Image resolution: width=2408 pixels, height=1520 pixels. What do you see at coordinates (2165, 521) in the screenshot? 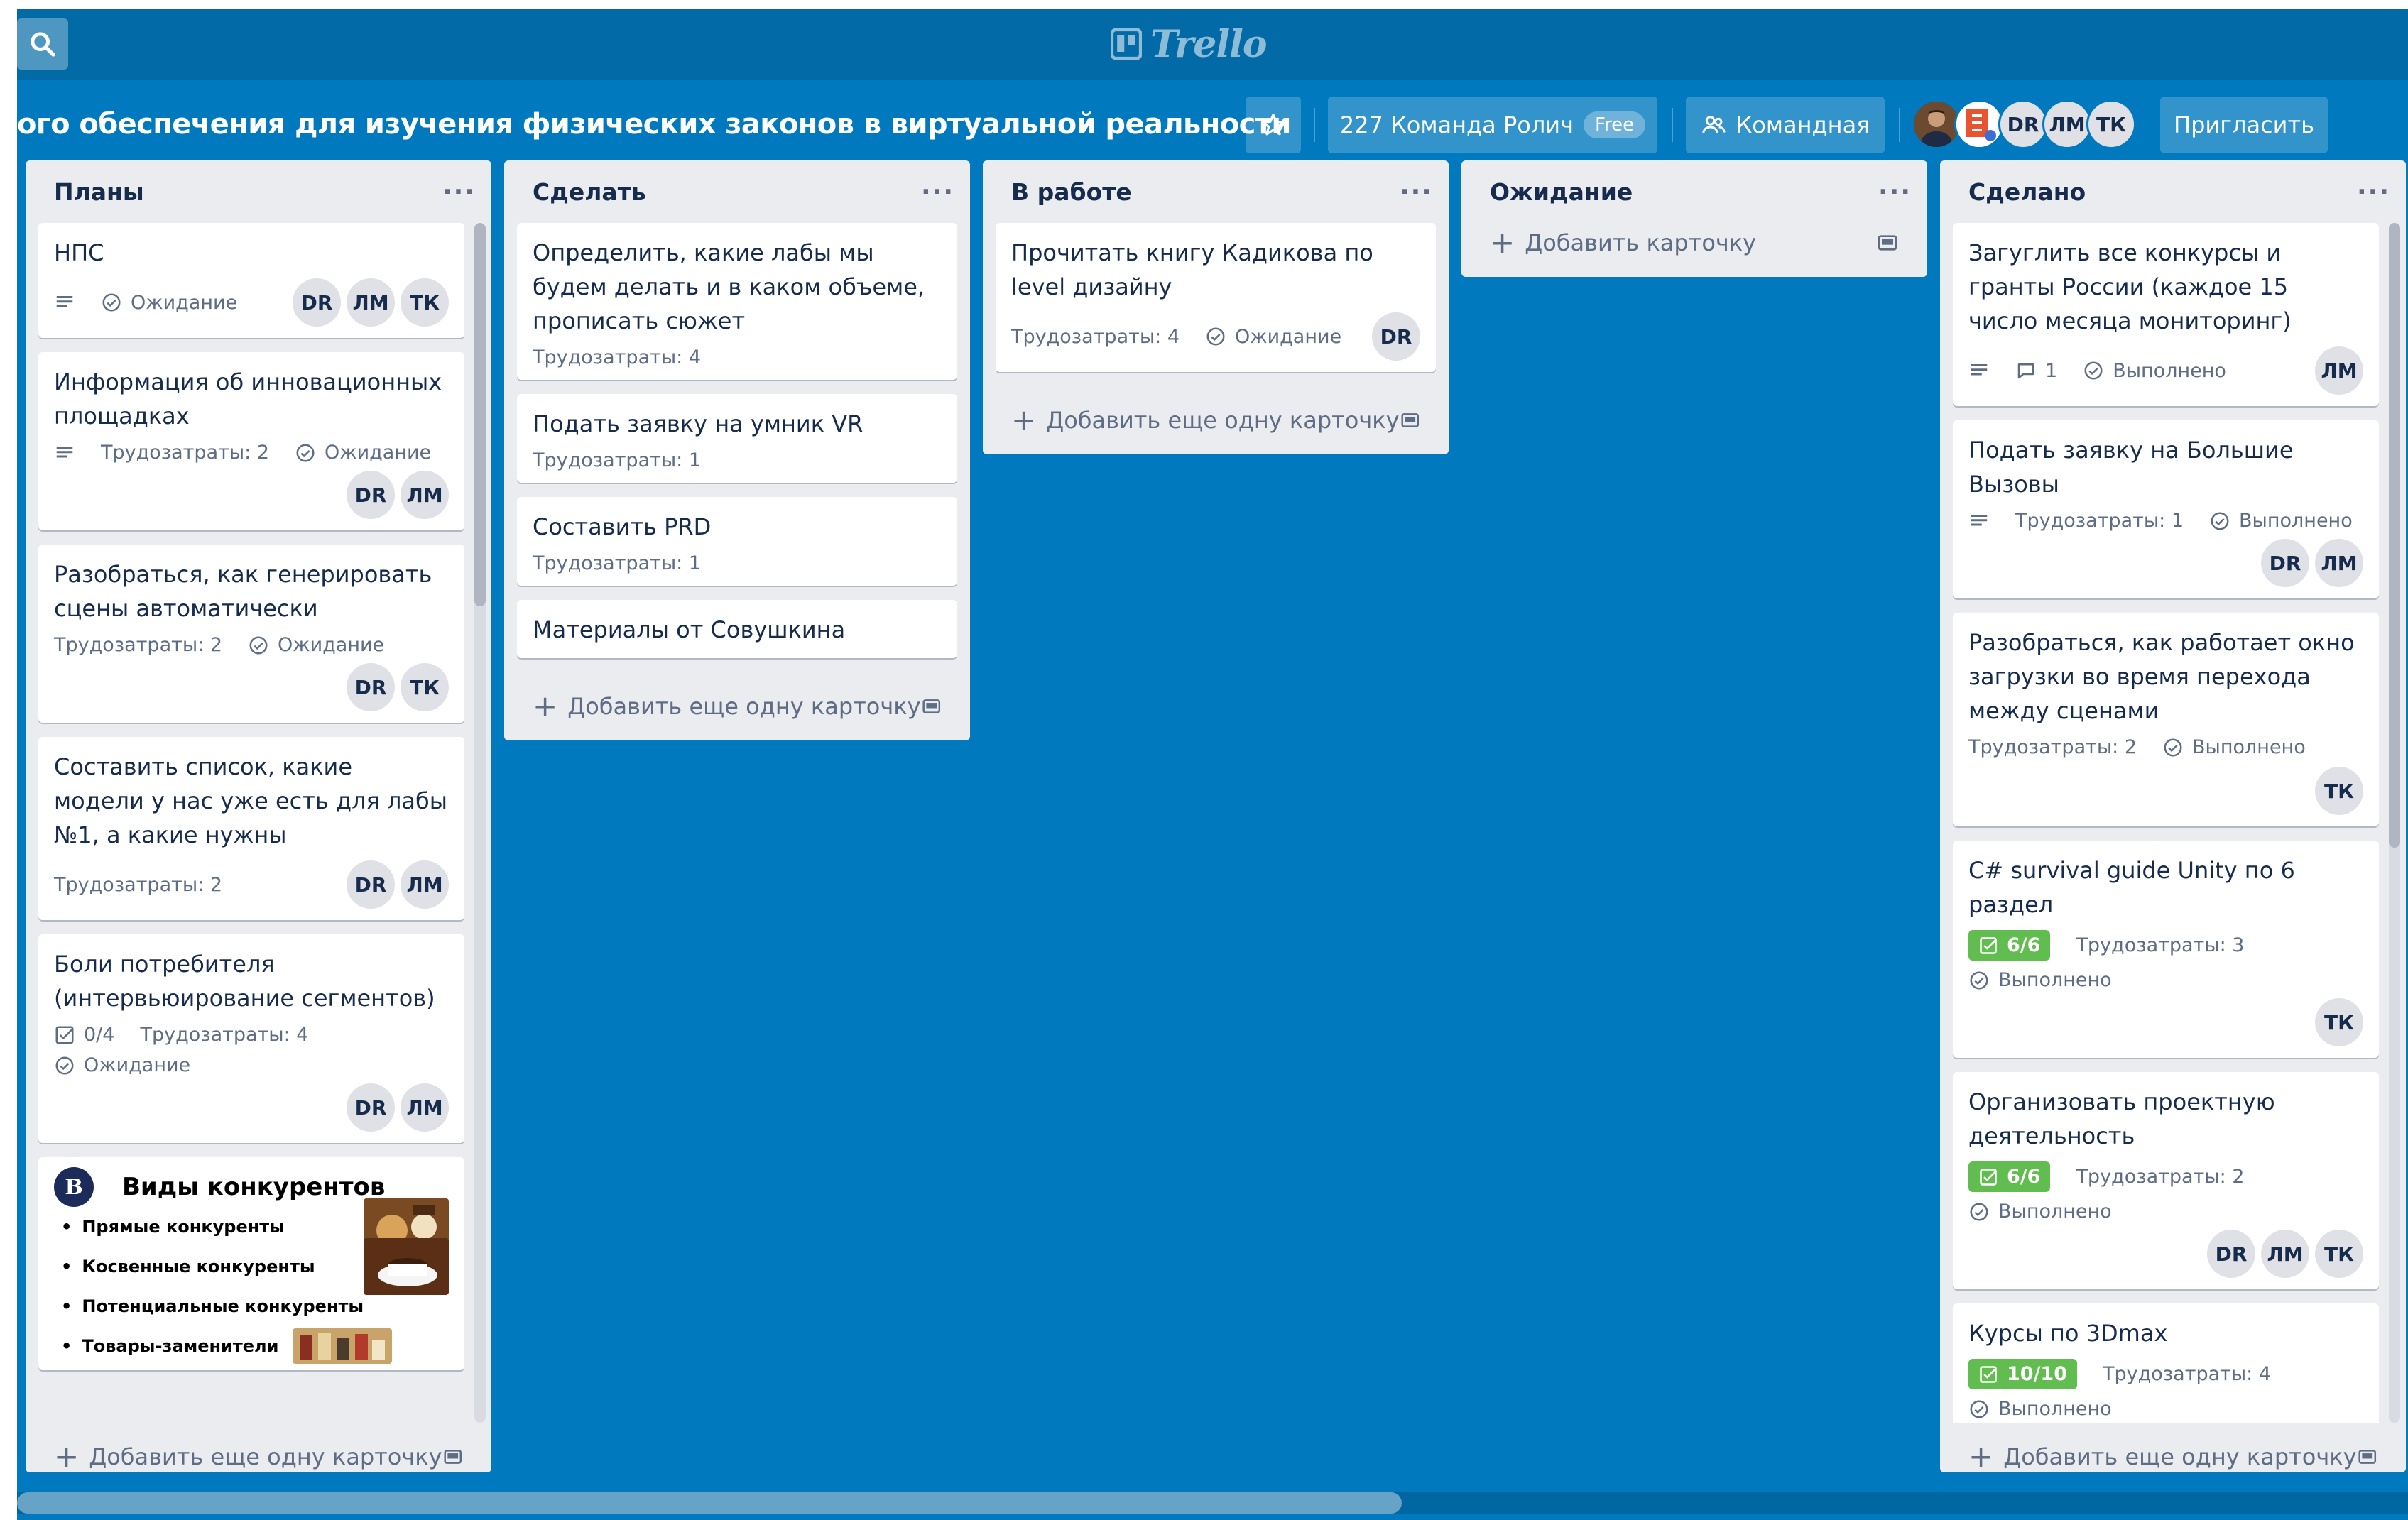
I see `card-badges: Трудозатраты: 1 Выполнено` at bounding box center [2165, 521].